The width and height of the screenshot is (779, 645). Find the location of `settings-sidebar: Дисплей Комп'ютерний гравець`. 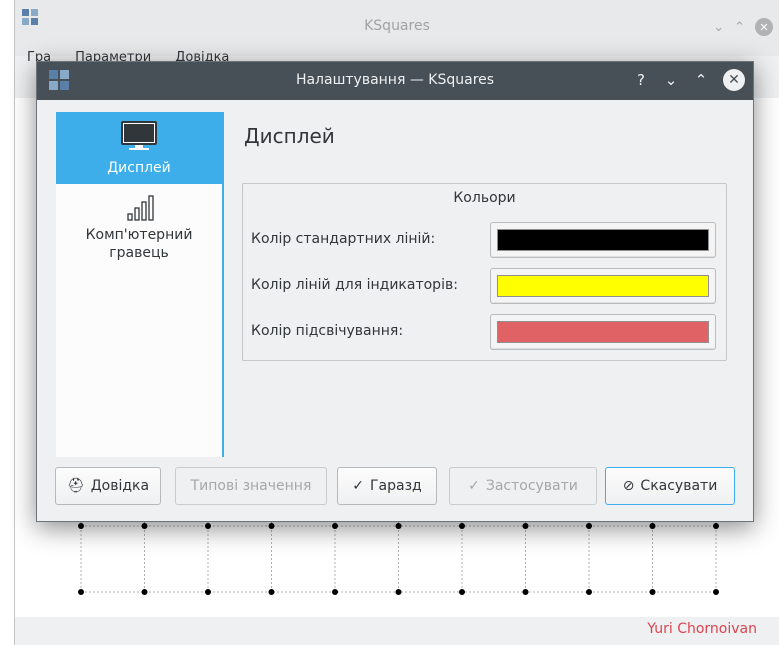

settings-sidebar: Дисплей Комп'ютерний гравець is located at coordinates (140, 284).